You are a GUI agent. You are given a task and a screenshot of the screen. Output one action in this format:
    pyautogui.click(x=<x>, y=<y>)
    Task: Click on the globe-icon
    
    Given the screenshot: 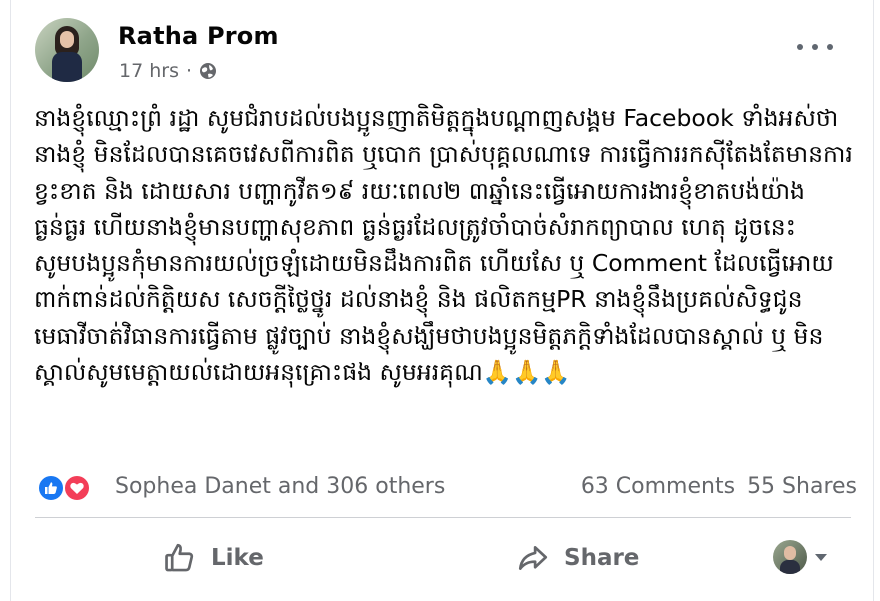 What is the action you would take?
    pyautogui.click(x=208, y=71)
    